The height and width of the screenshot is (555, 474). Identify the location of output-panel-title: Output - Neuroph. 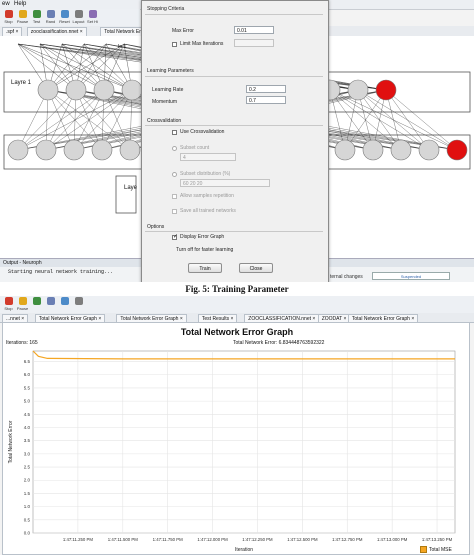
(22, 263).